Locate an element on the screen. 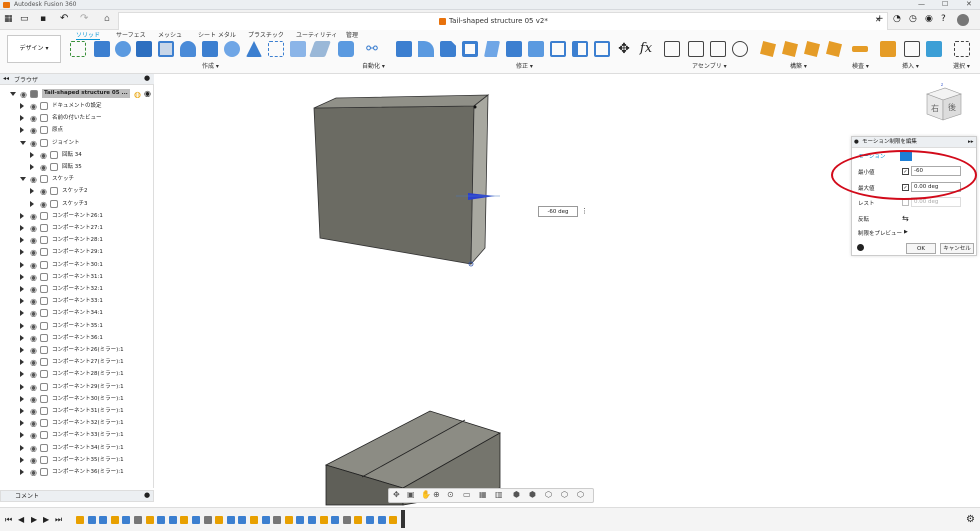 The width and height of the screenshot is (980, 531). pipe-icon is located at coordinates (188, 49).